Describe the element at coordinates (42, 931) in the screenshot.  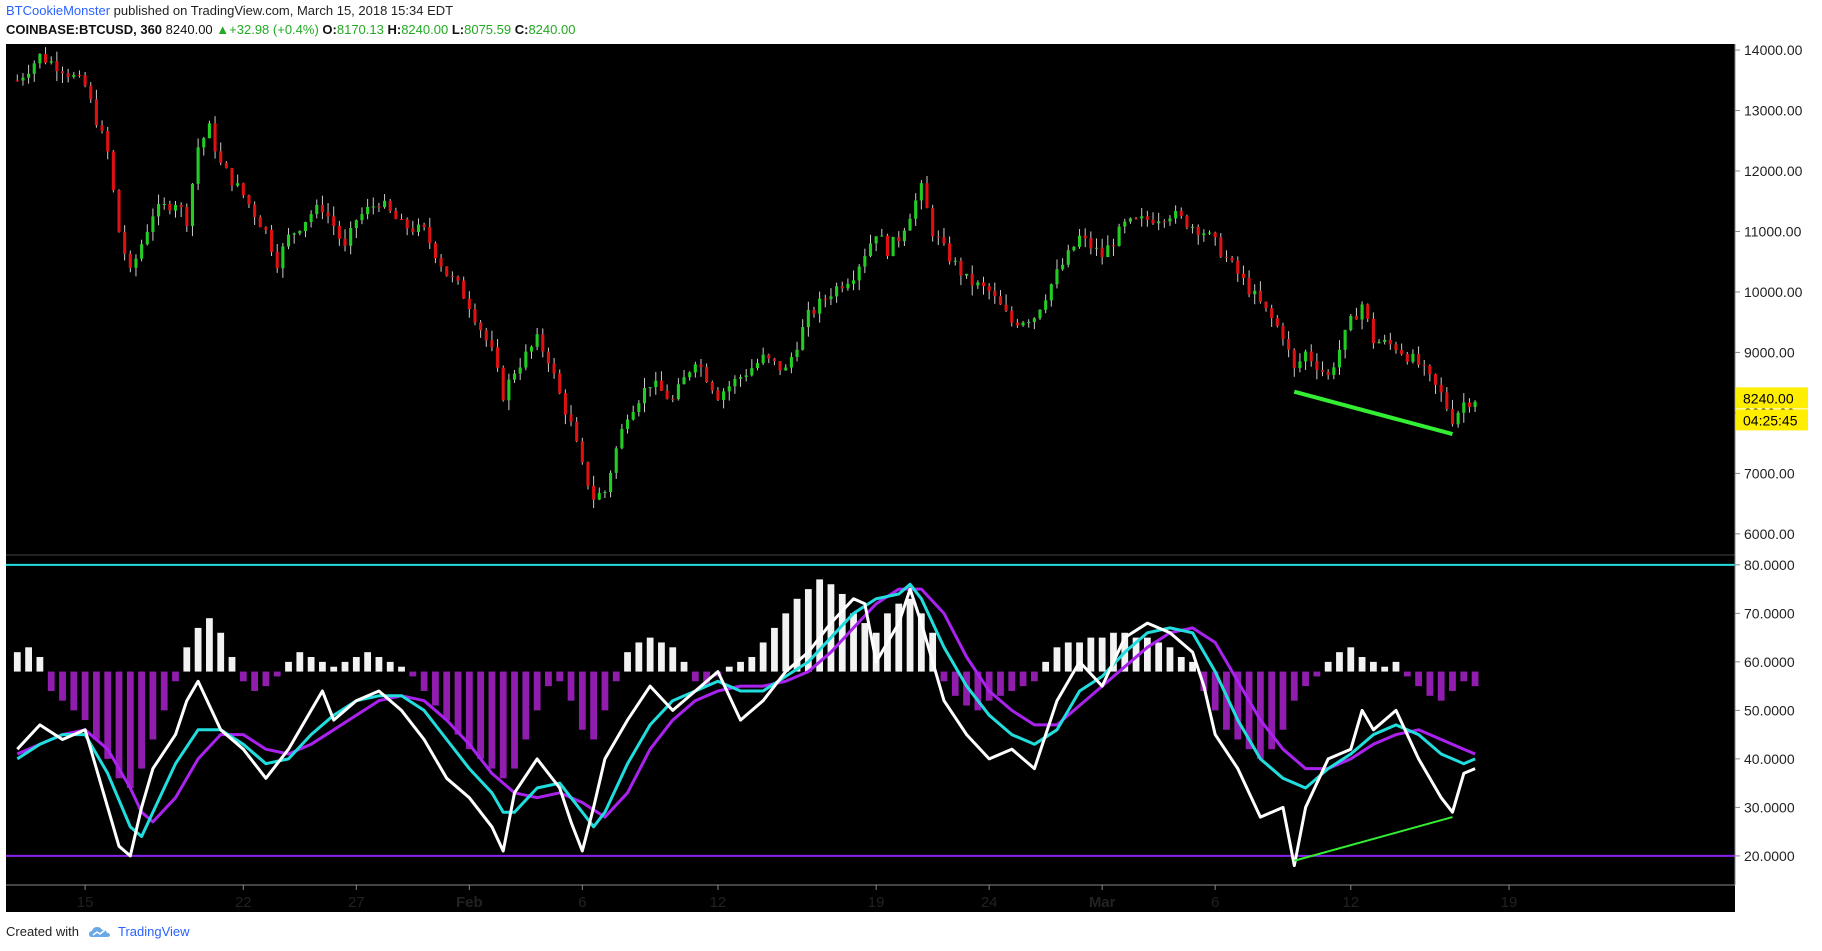
I see `created-with-label: Created with` at that location.